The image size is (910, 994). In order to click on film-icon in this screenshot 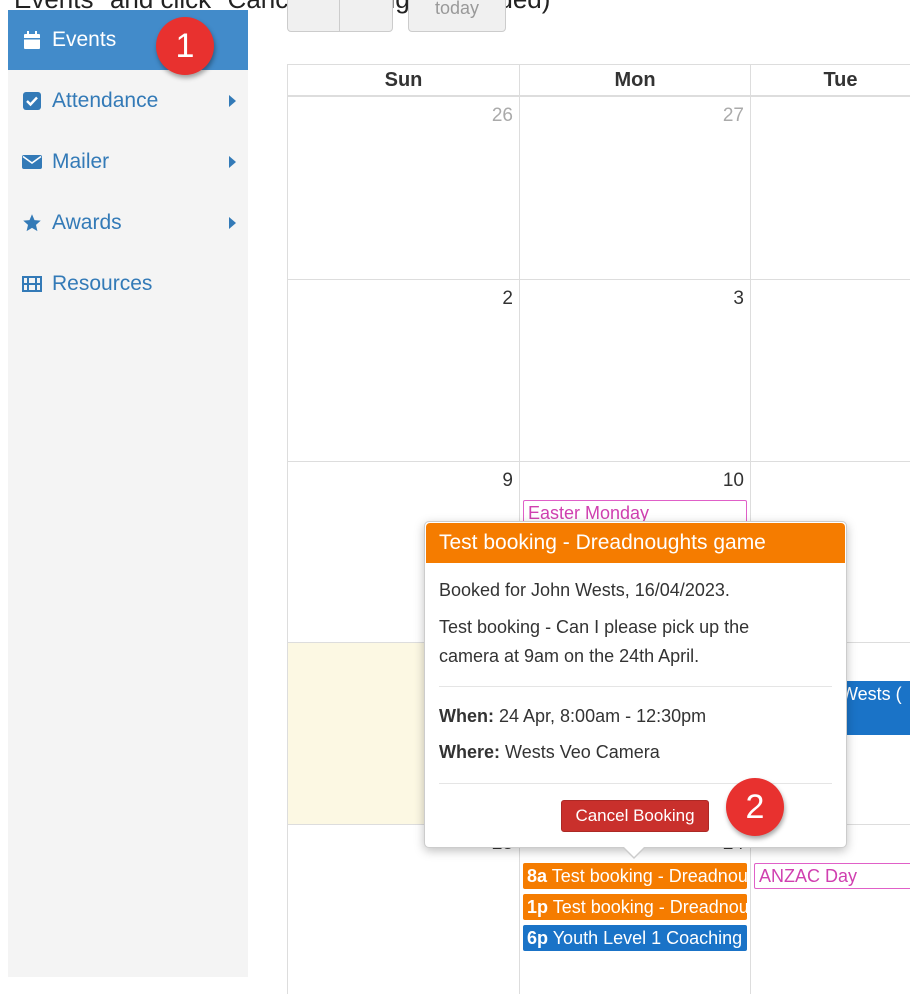, I will do `click(32, 284)`.